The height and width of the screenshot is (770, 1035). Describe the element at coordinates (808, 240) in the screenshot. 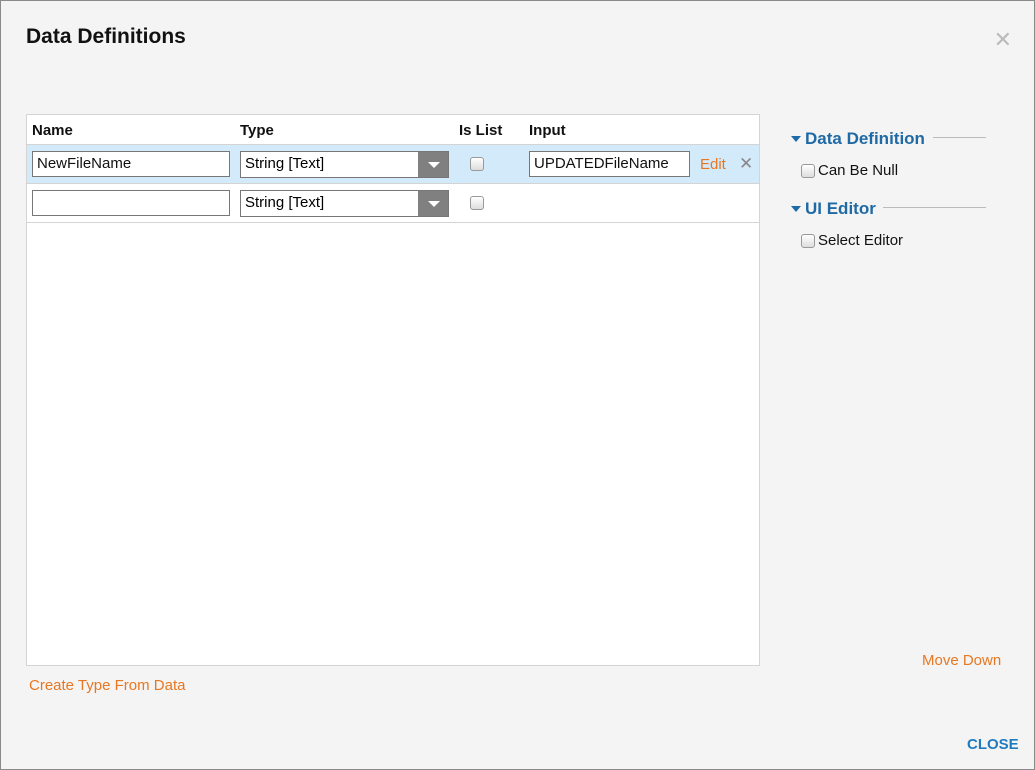

I see `select-editor-checkbox` at that location.